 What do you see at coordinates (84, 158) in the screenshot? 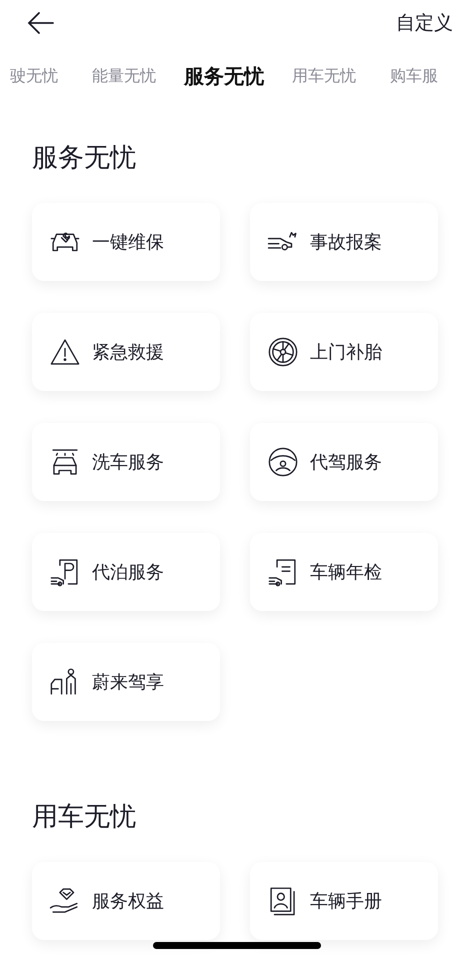
I see `section-title: 服务无忧` at bounding box center [84, 158].